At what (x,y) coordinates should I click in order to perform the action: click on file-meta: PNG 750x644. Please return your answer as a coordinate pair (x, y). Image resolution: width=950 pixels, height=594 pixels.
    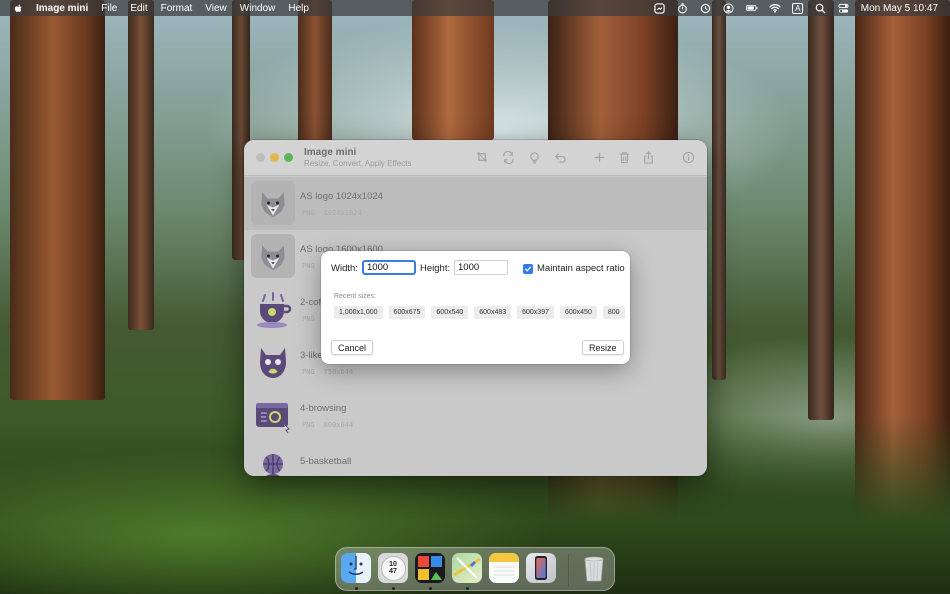
    Looking at the image, I should click on (327, 372).